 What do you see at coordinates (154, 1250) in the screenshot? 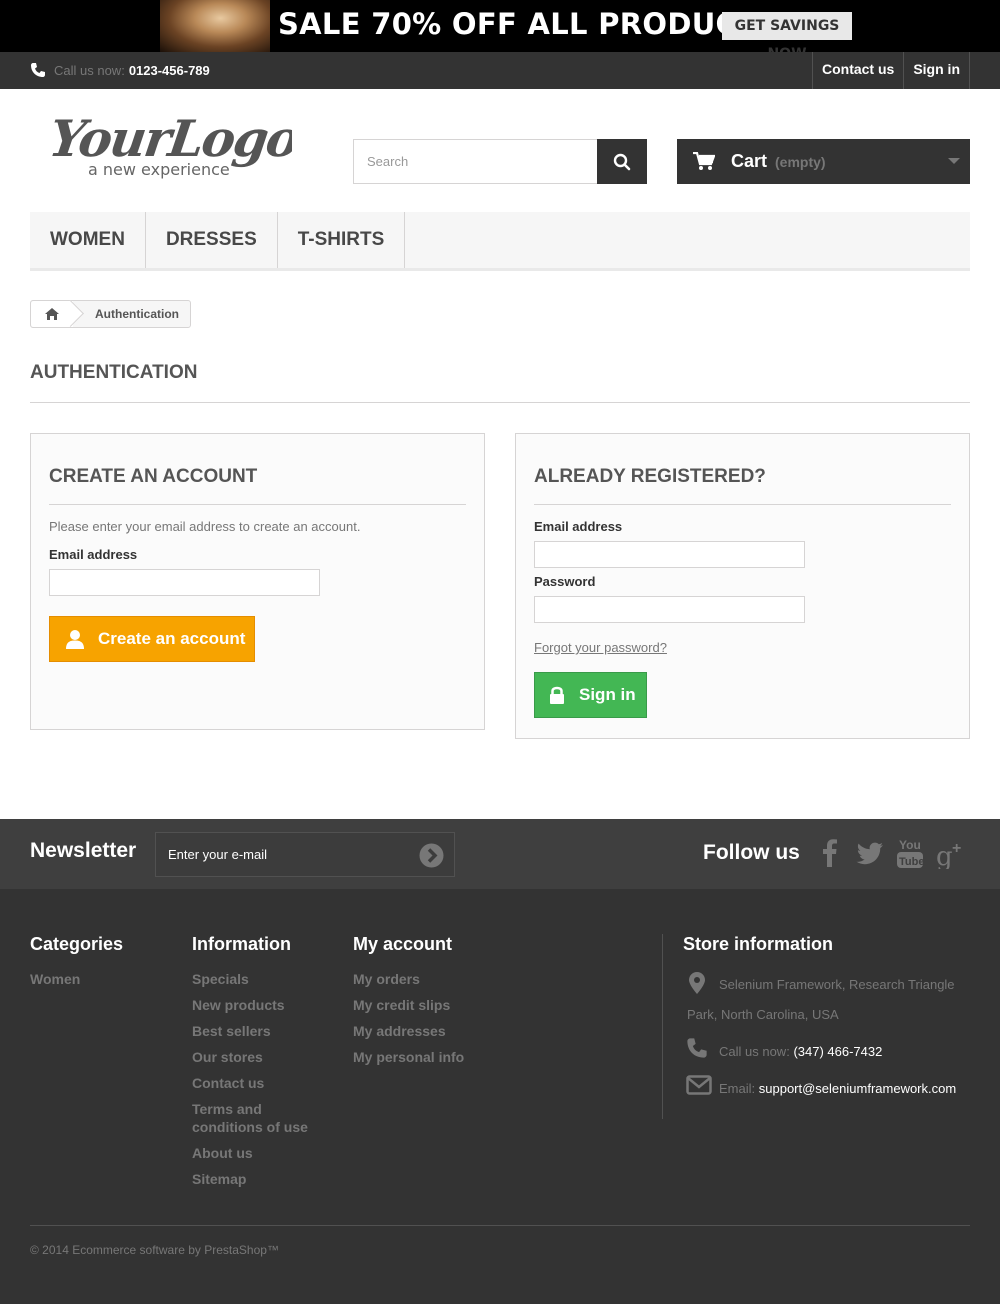
I see `copyright: © 2014 Ecommerce software by PrestaShop™` at bounding box center [154, 1250].